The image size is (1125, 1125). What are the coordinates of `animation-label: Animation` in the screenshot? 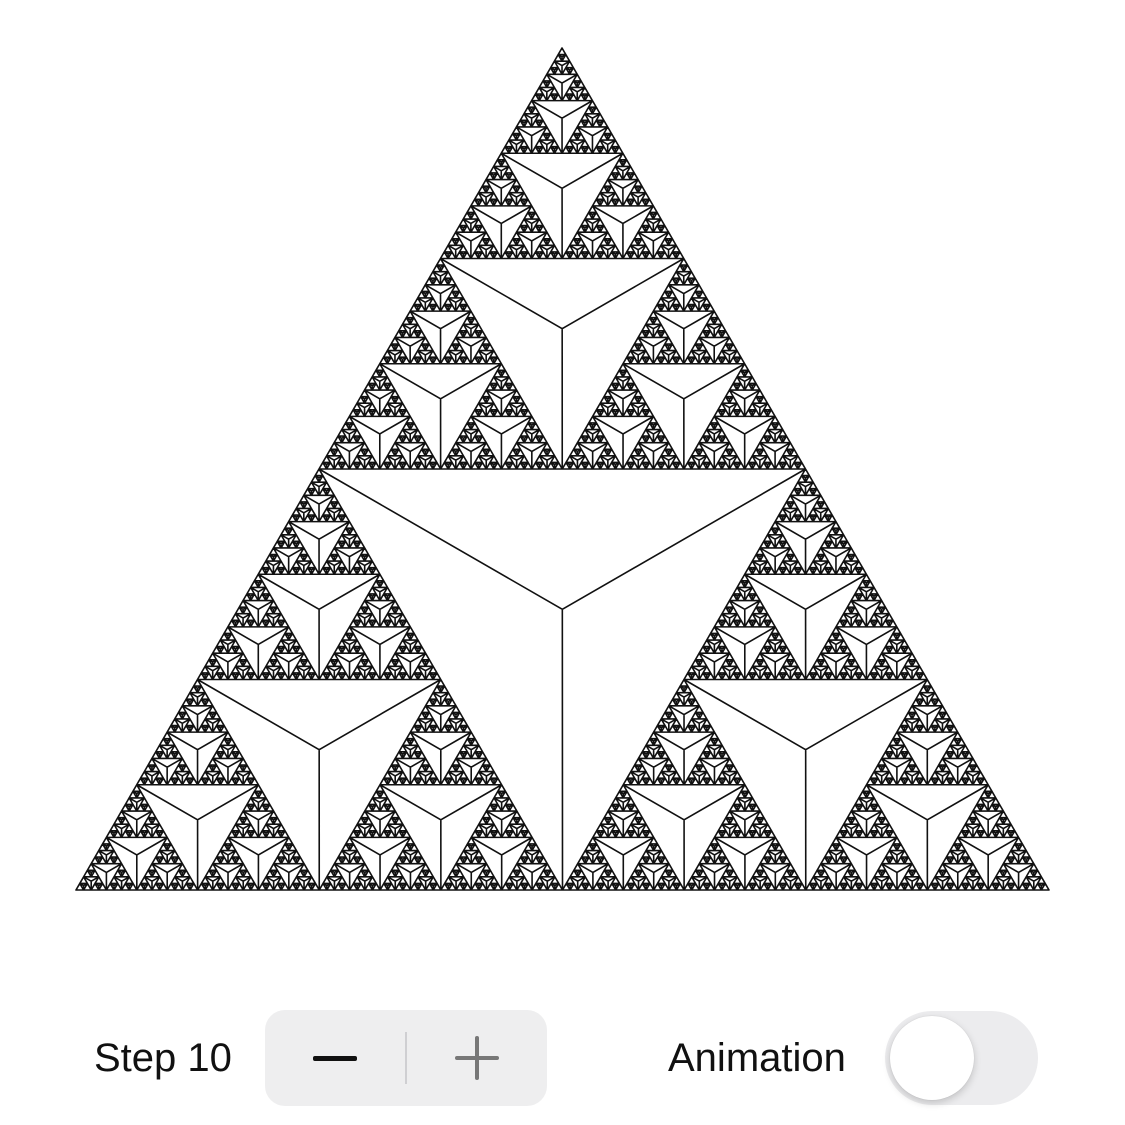 It's located at (757, 1058).